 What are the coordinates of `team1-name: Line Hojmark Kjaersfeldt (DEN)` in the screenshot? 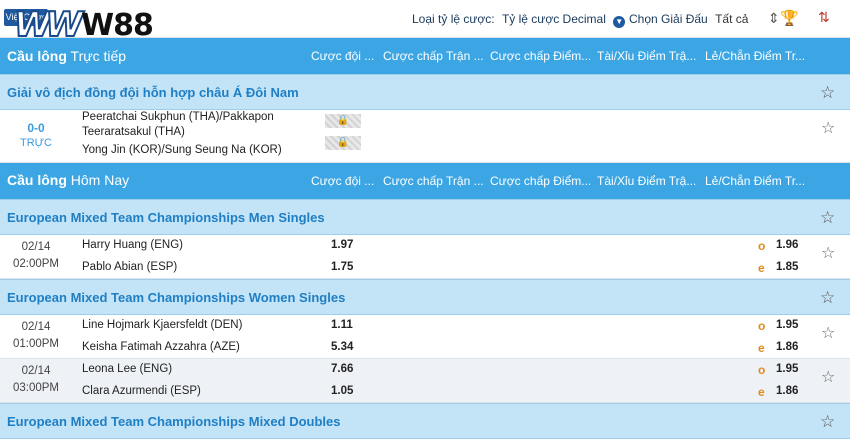 It's located at (162, 325).